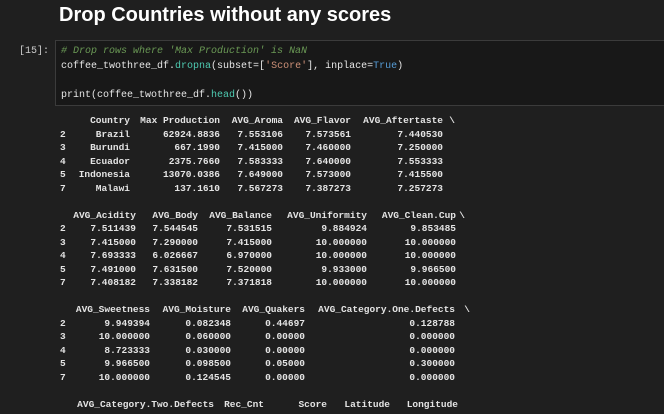 The height and width of the screenshot is (414, 664). Describe the element at coordinates (113, 255) in the screenshot. I see `table-cell: 7.693333` at that location.